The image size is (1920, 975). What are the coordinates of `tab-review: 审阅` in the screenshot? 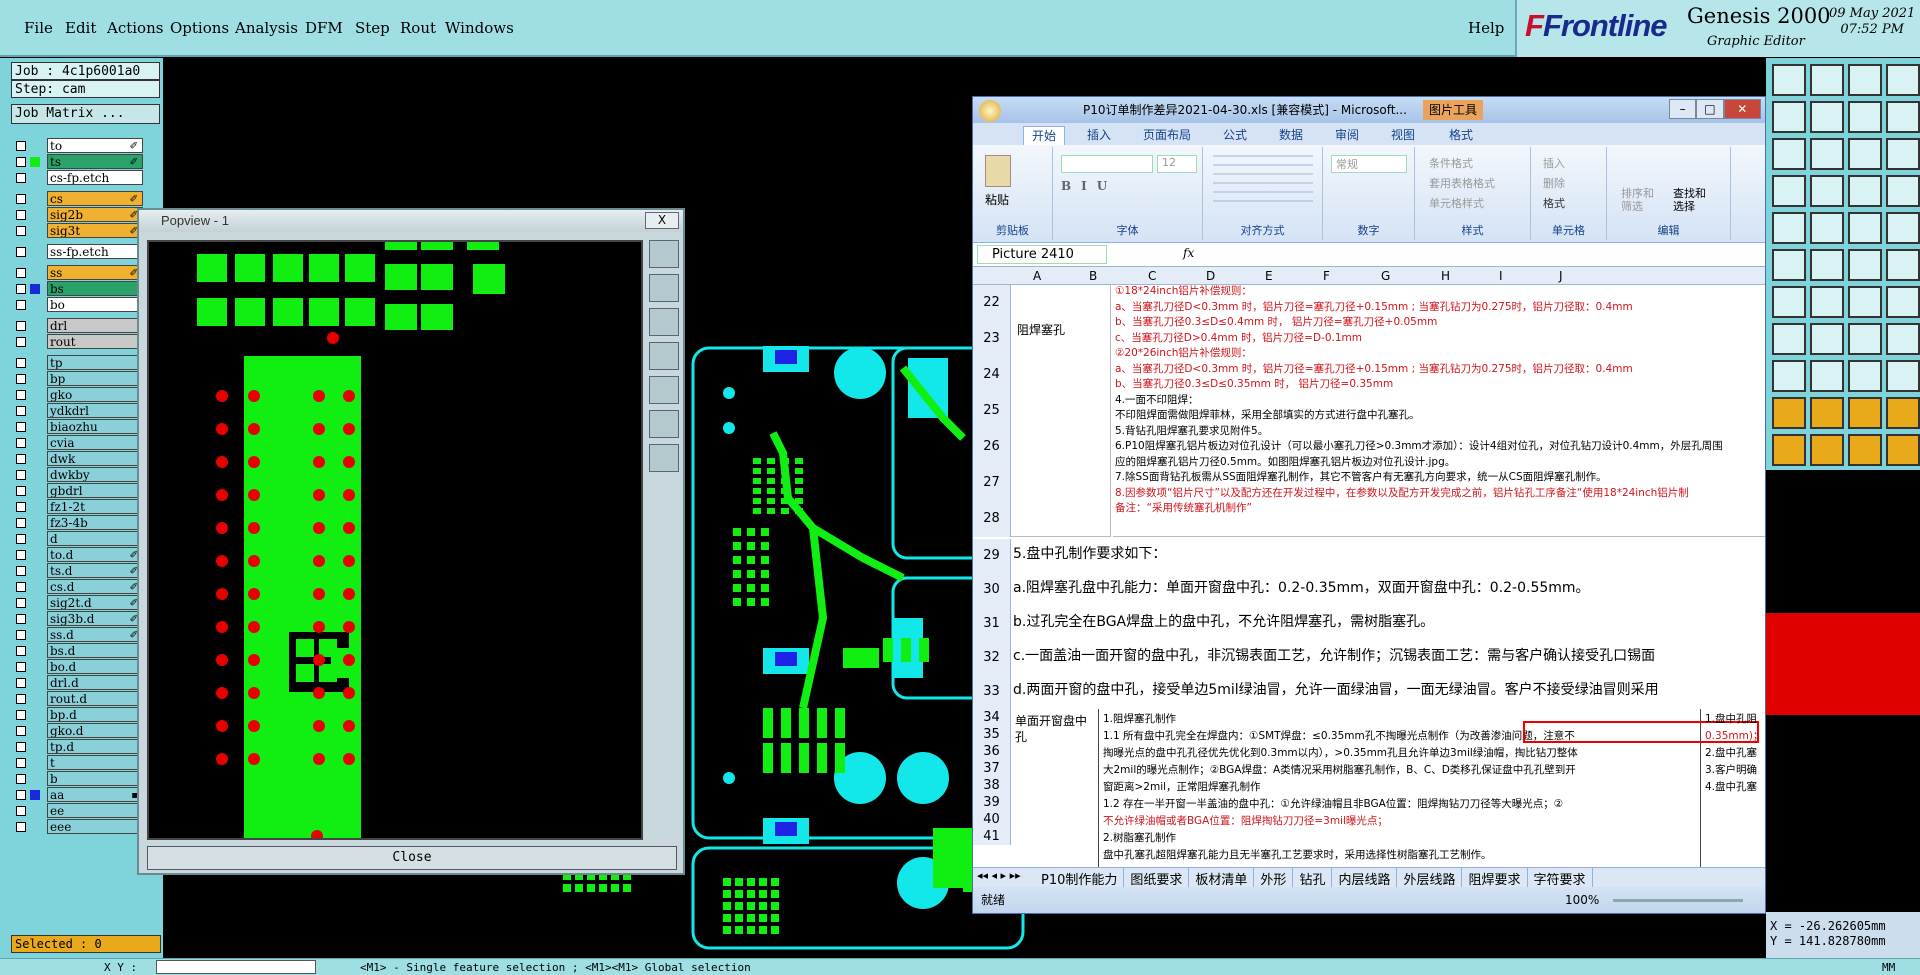 It's located at (1347, 135).